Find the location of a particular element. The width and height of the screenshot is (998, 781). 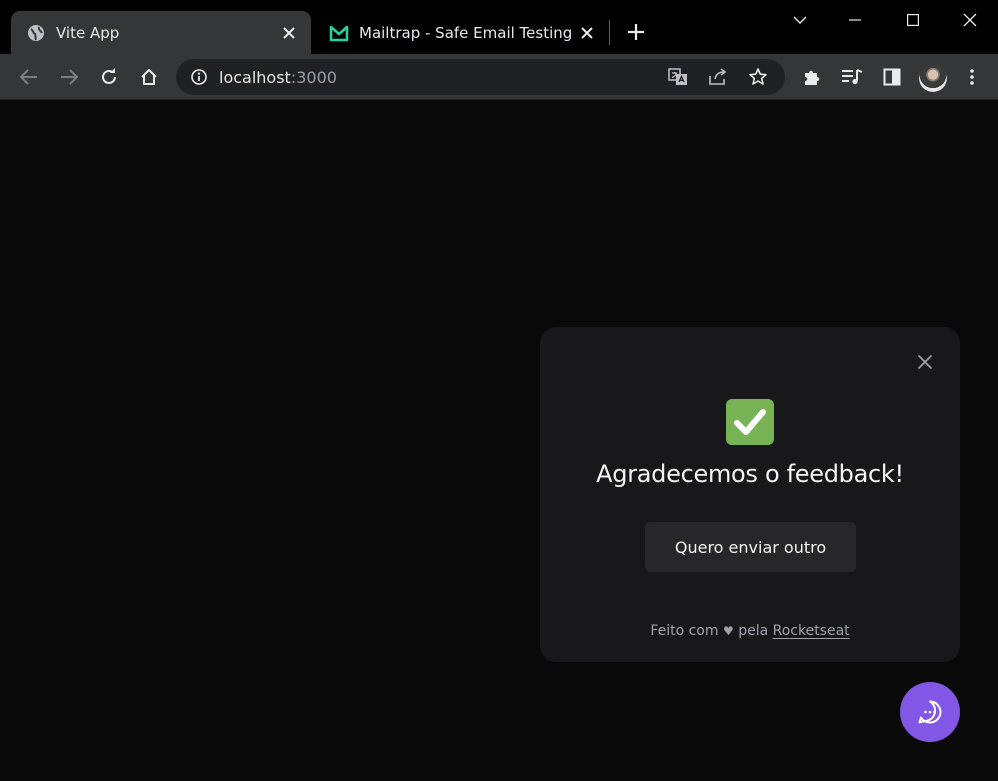

footer-prefix: Feito com is located at coordinates (684, 631).